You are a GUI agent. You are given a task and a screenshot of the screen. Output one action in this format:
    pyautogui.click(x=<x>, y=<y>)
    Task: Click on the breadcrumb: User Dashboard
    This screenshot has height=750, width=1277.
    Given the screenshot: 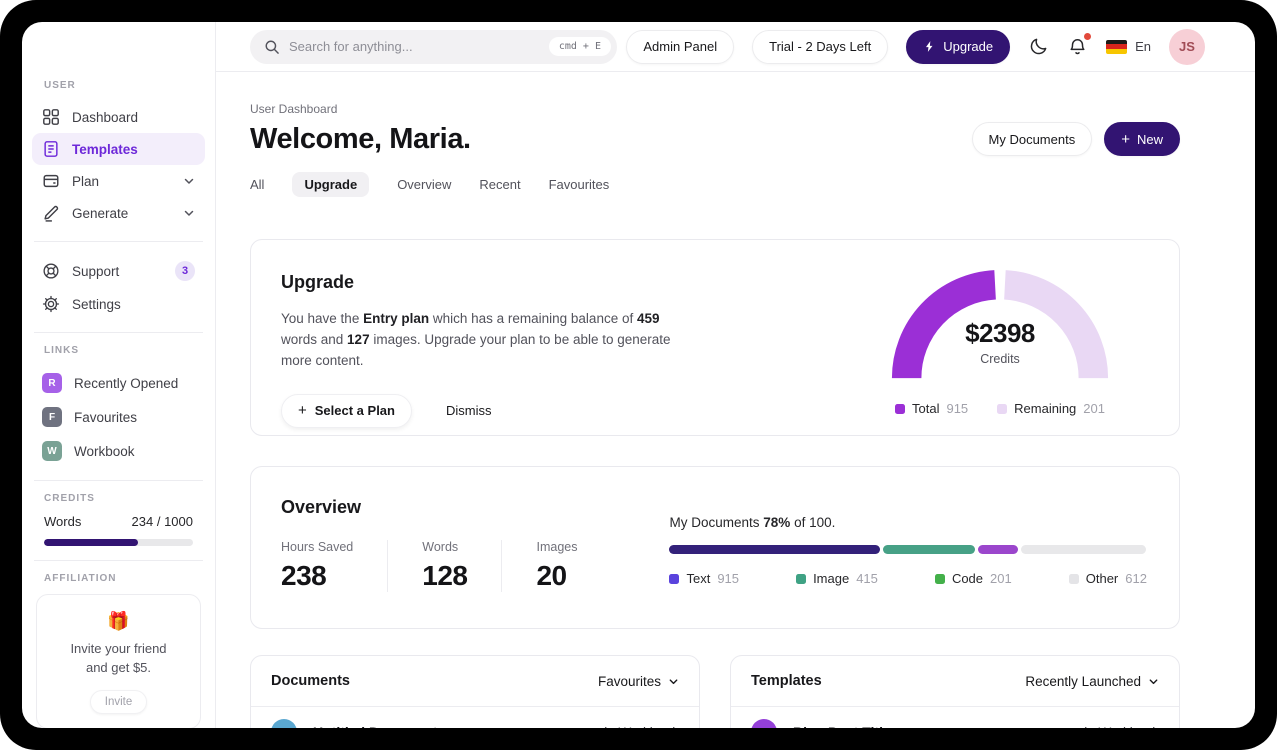 What is the action you would take?
    pyautogui.click(x=294, y=109)
    